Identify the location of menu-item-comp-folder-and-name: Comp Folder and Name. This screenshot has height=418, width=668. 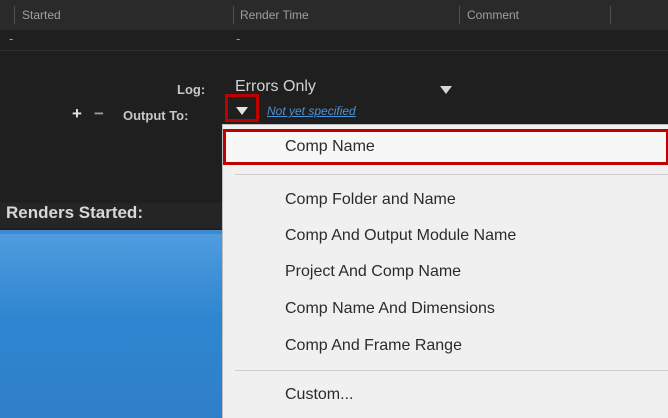
(445, 200).